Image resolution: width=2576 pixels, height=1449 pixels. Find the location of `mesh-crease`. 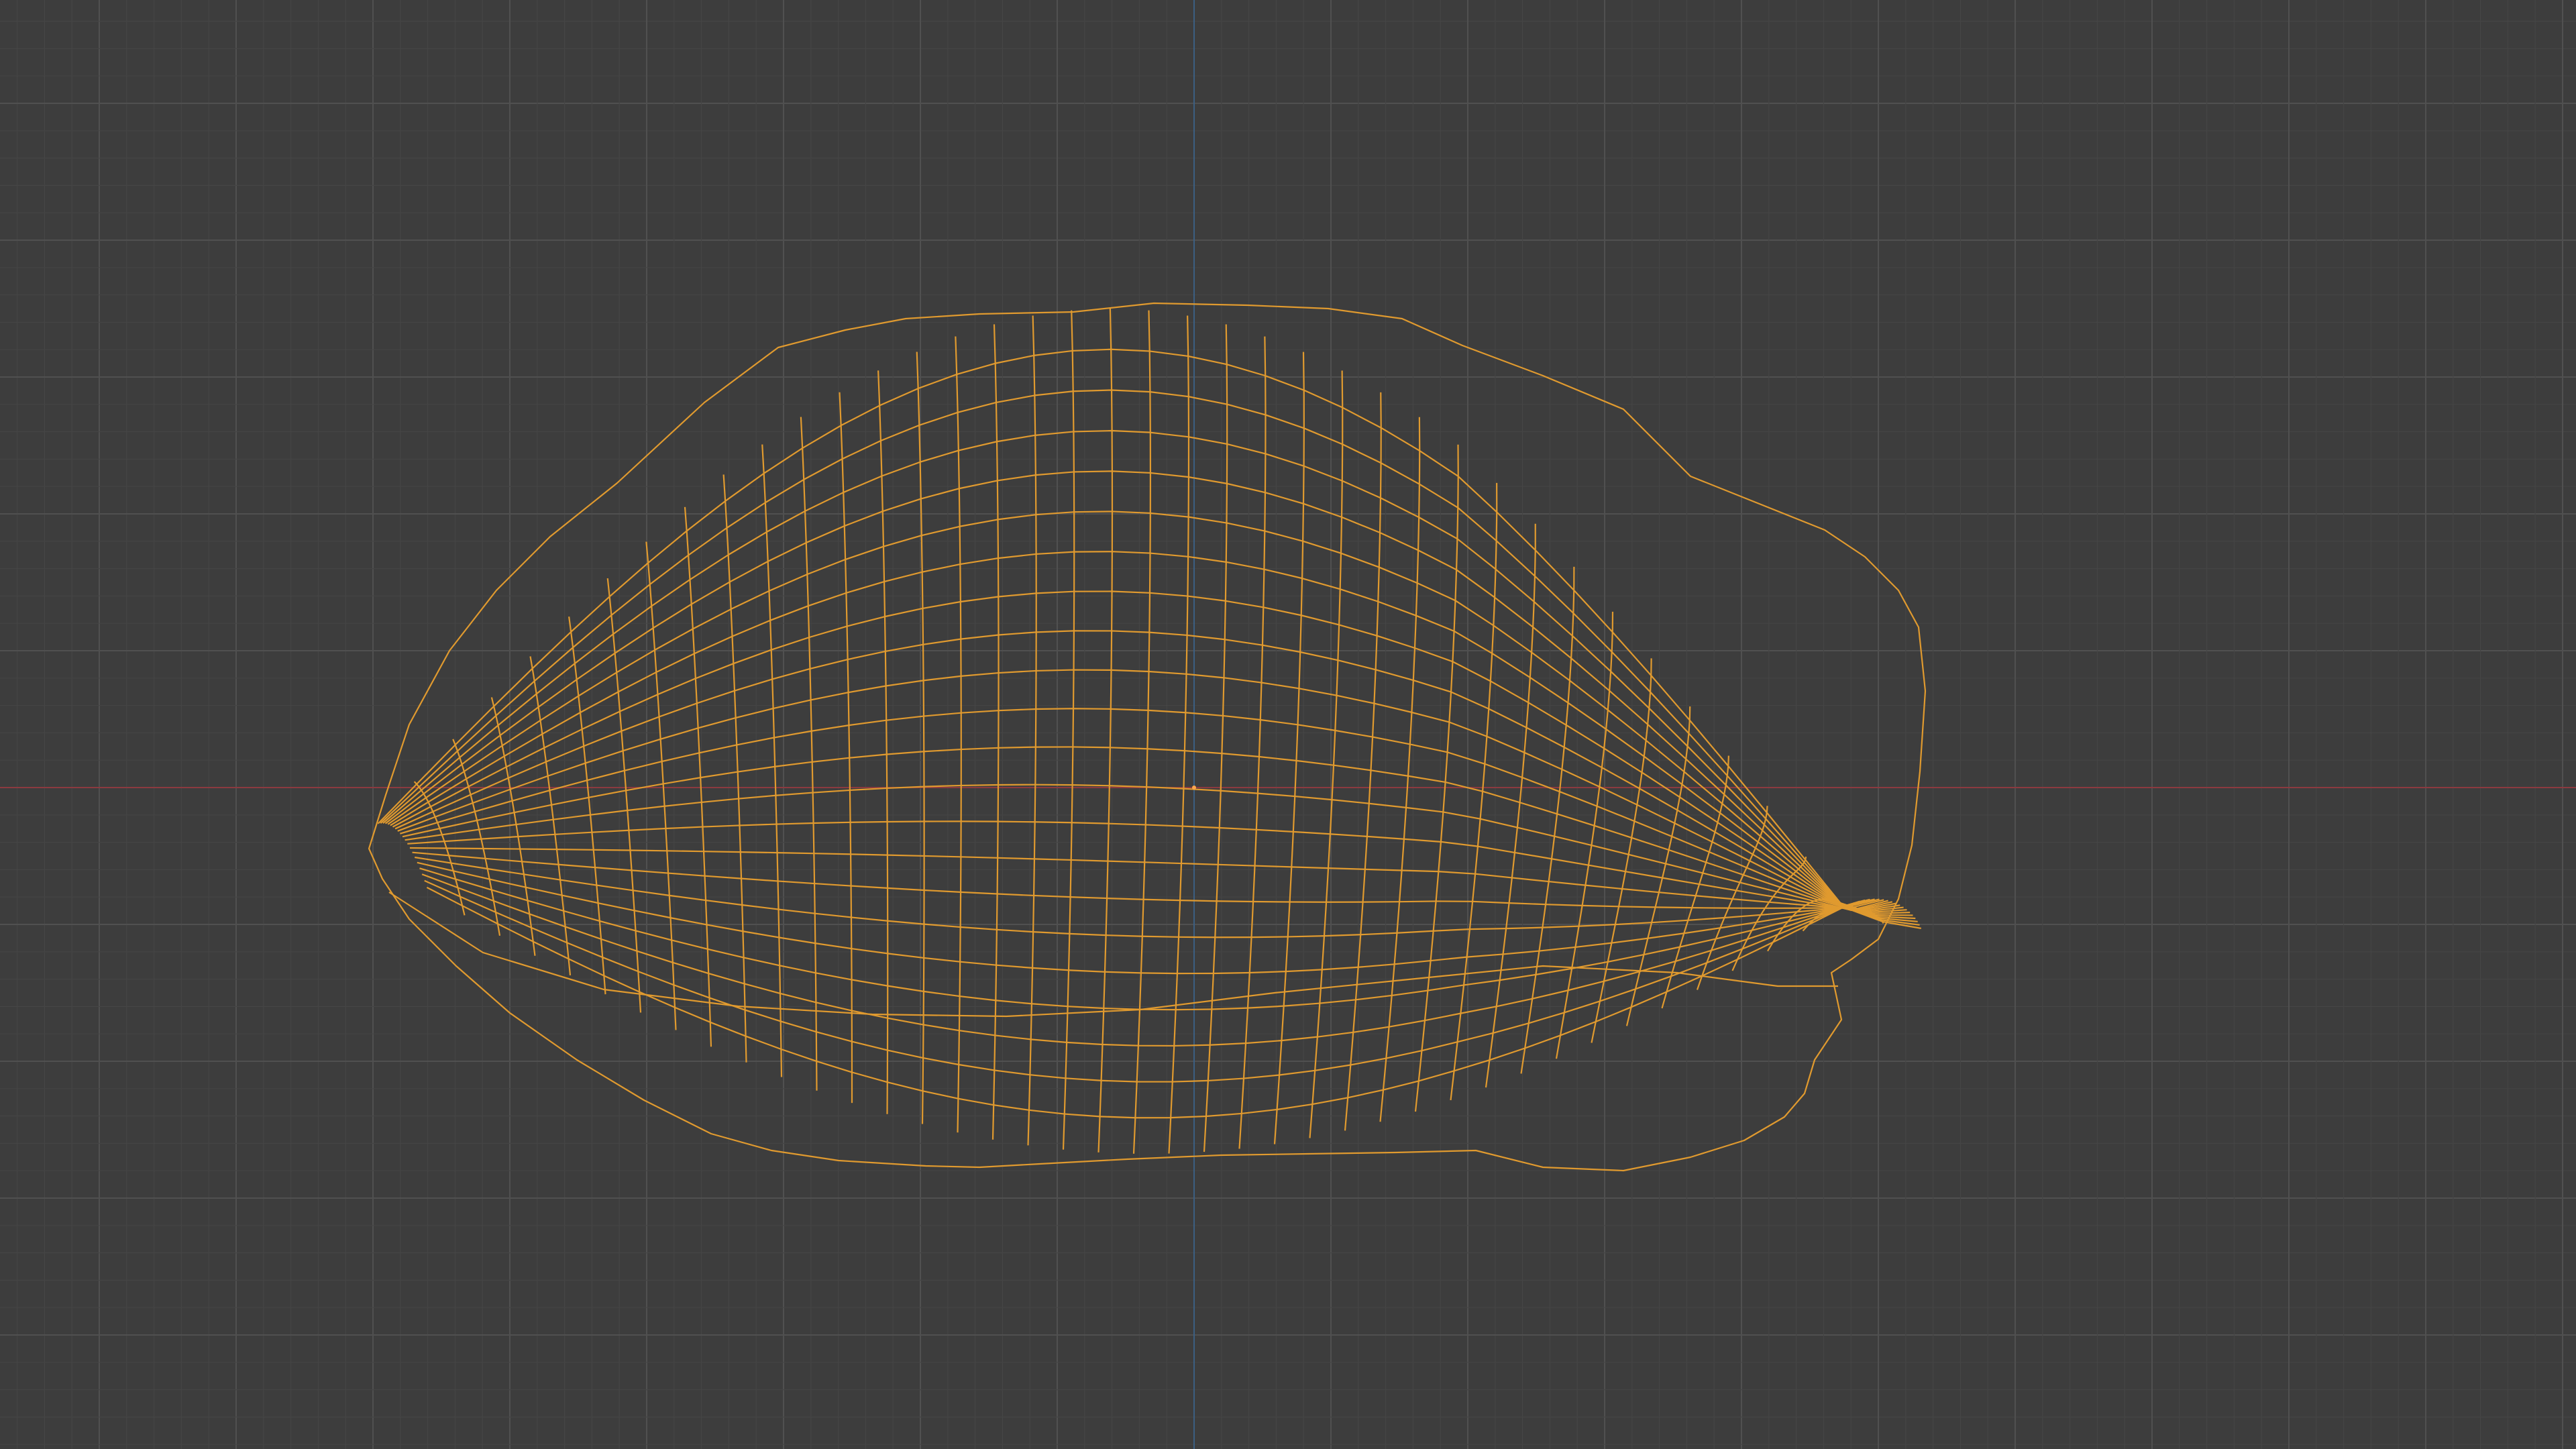

mesh-crease is located at coordinates (1113, 955).